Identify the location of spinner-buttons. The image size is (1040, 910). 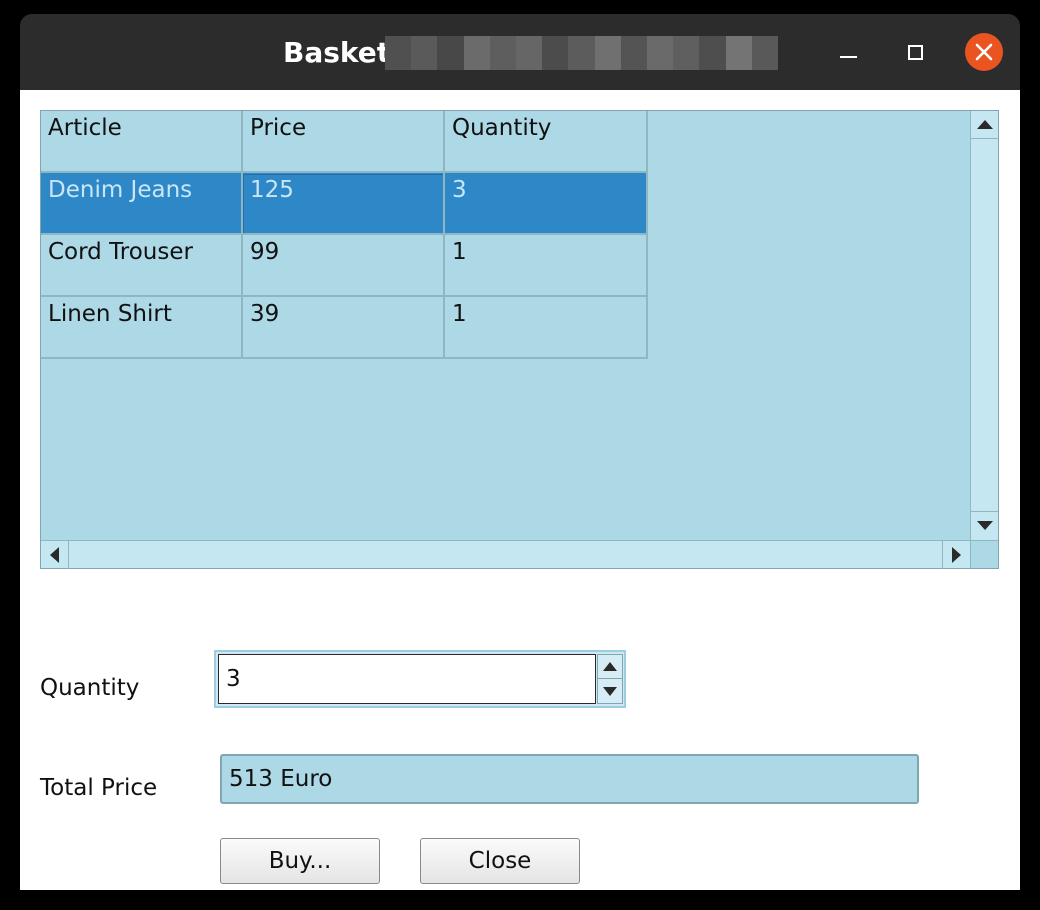
(610, 679).